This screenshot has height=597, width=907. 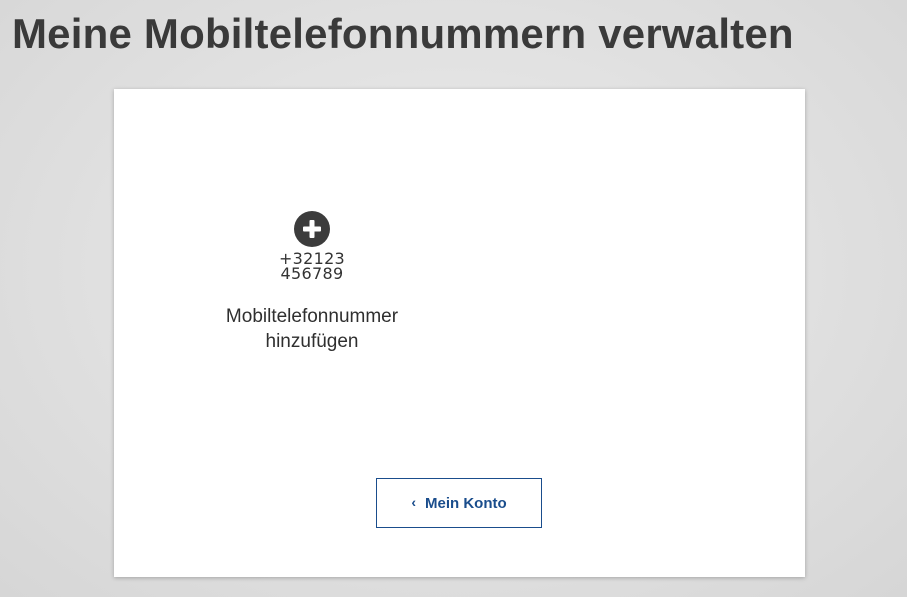 What do you see at coordinates (312, 229) in the screenshot?
I see `plus-circle-icon` at bounding box center [312, 229].